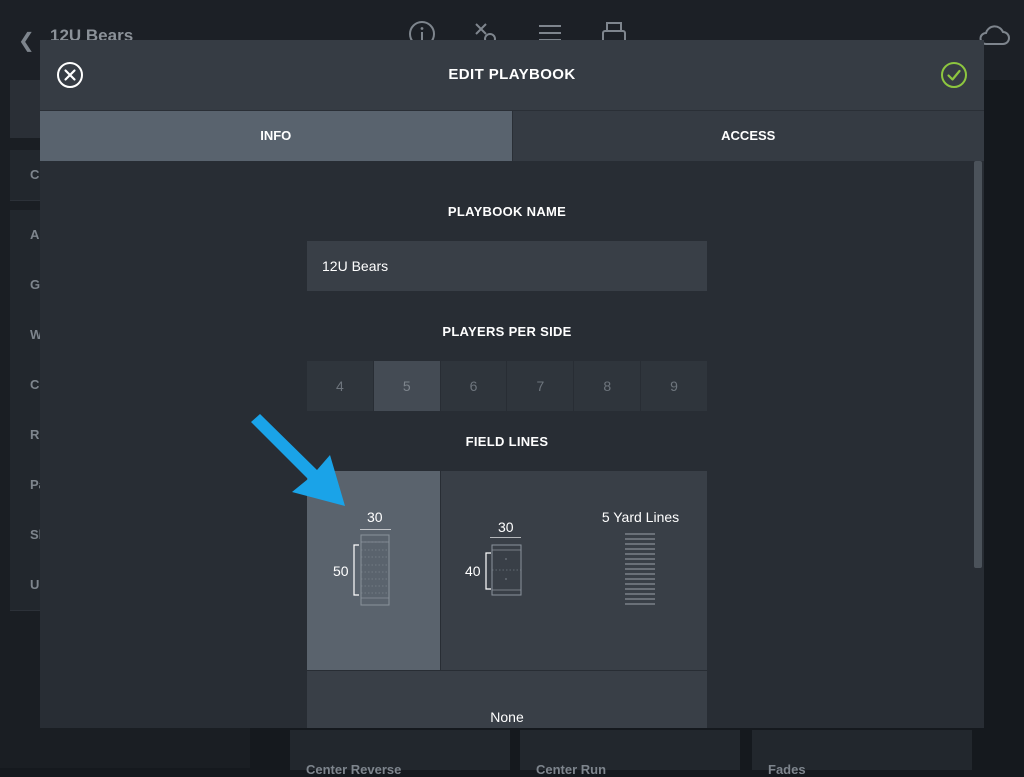  What do you see at coordinates (541, 386) in the screenshot?
I see `players-option-7: 7` at bounding box center [541, 386].